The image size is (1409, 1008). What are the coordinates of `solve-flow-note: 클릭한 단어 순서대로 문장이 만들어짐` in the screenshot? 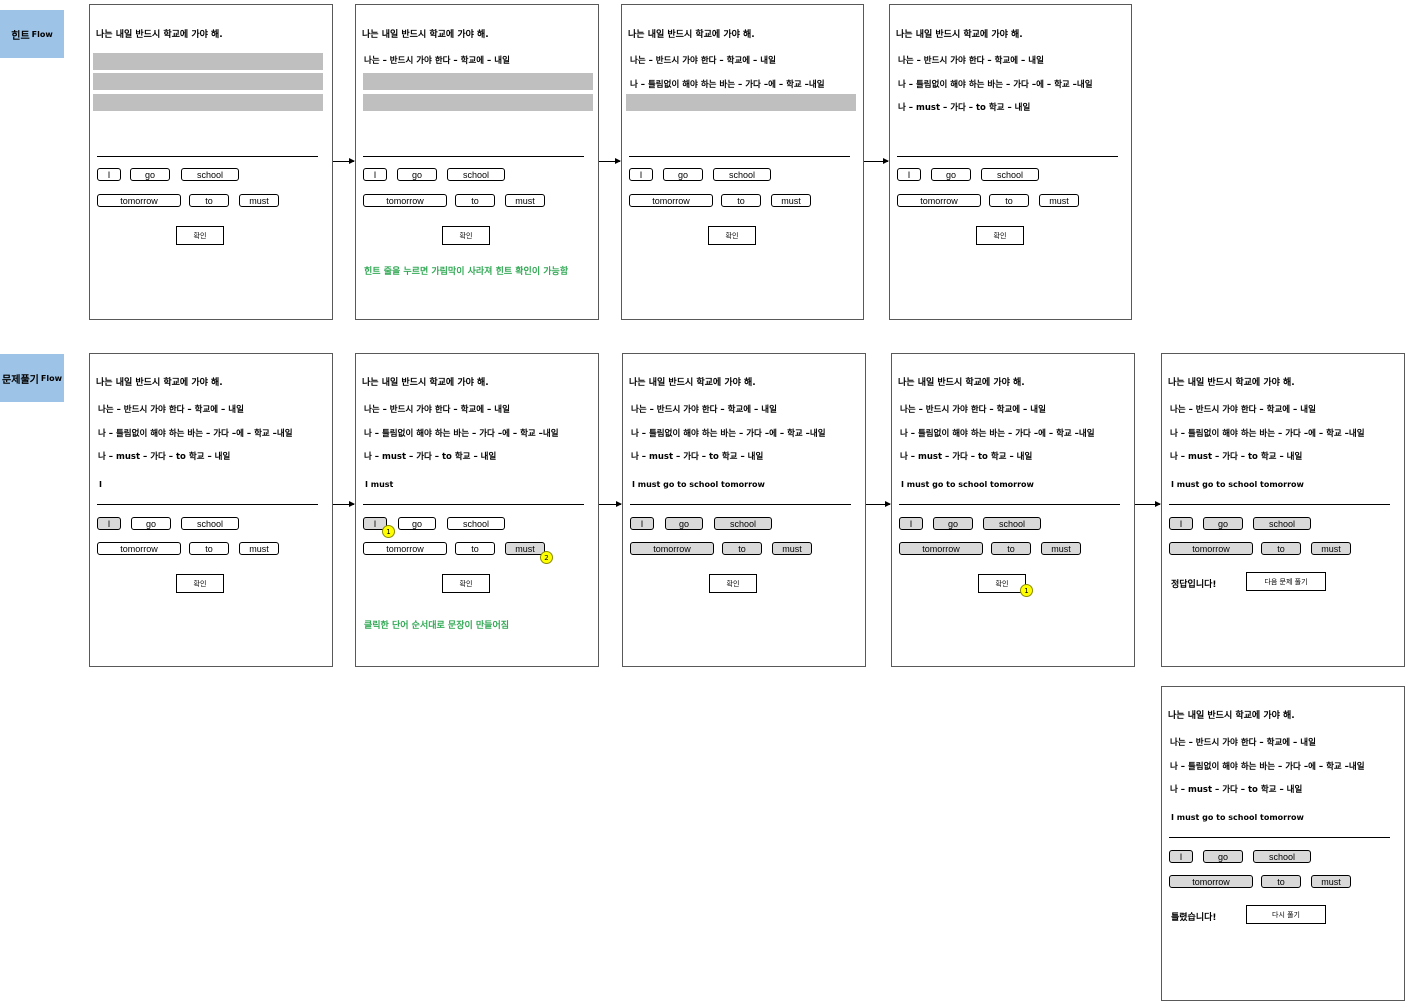 It's located at (437, 626).